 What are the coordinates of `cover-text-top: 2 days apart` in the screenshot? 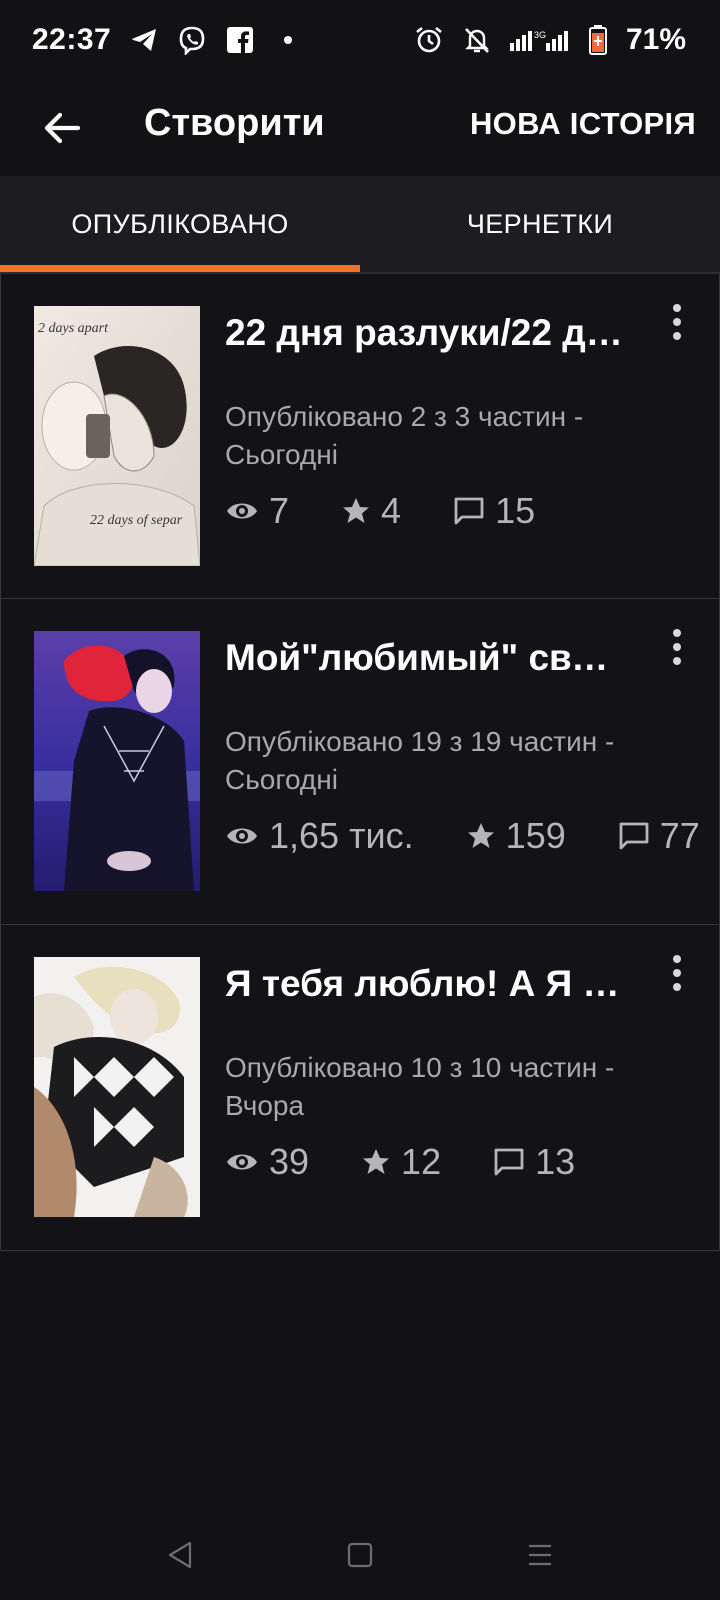 It's located at (73, 328).